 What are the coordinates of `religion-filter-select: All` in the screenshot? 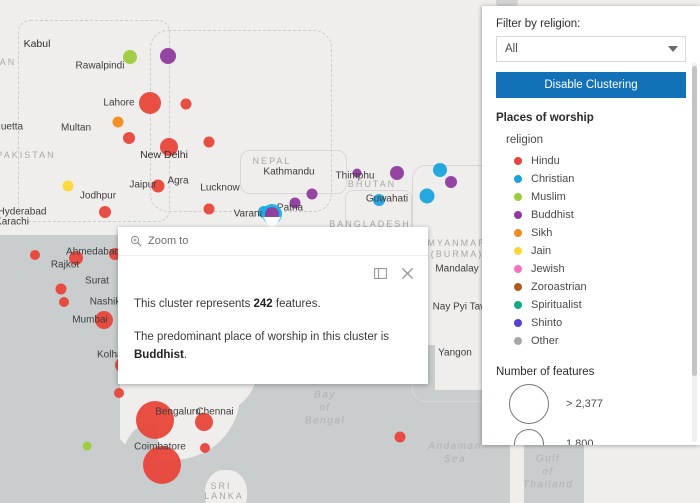 It's located at (591, 49).